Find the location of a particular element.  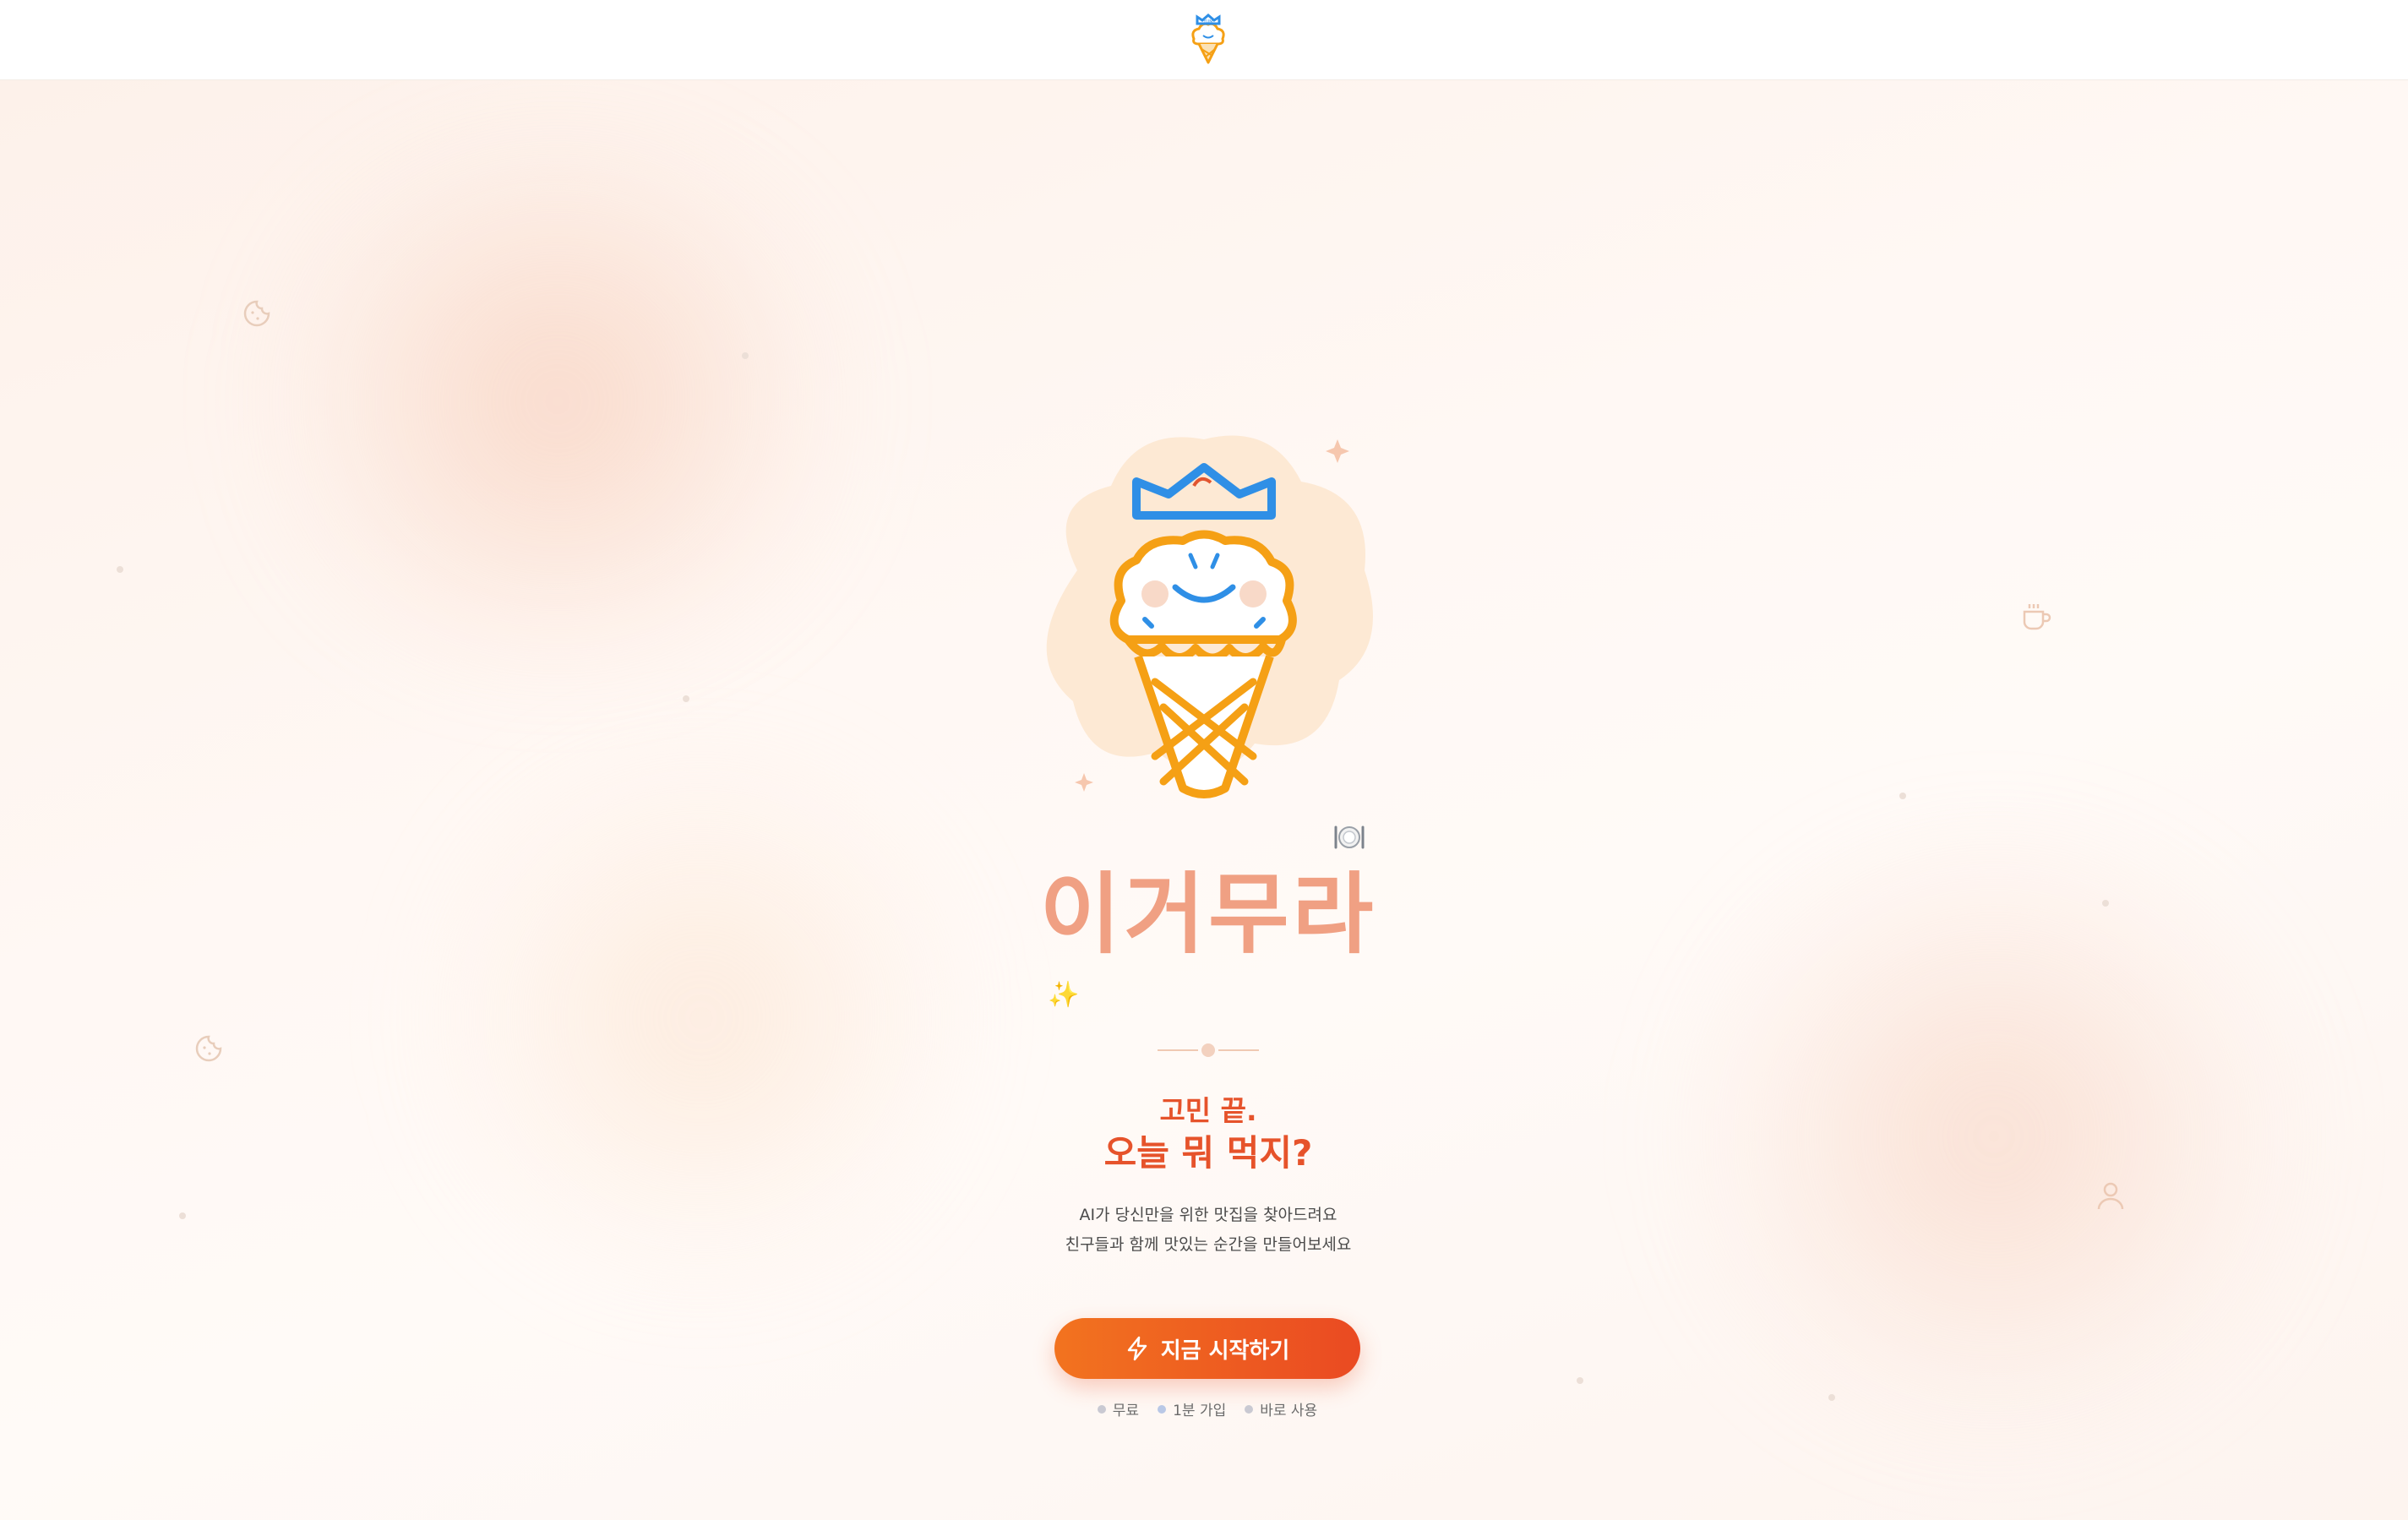

start-now-label: 지금 시작하기 is located at coordinates (1225, 1350).